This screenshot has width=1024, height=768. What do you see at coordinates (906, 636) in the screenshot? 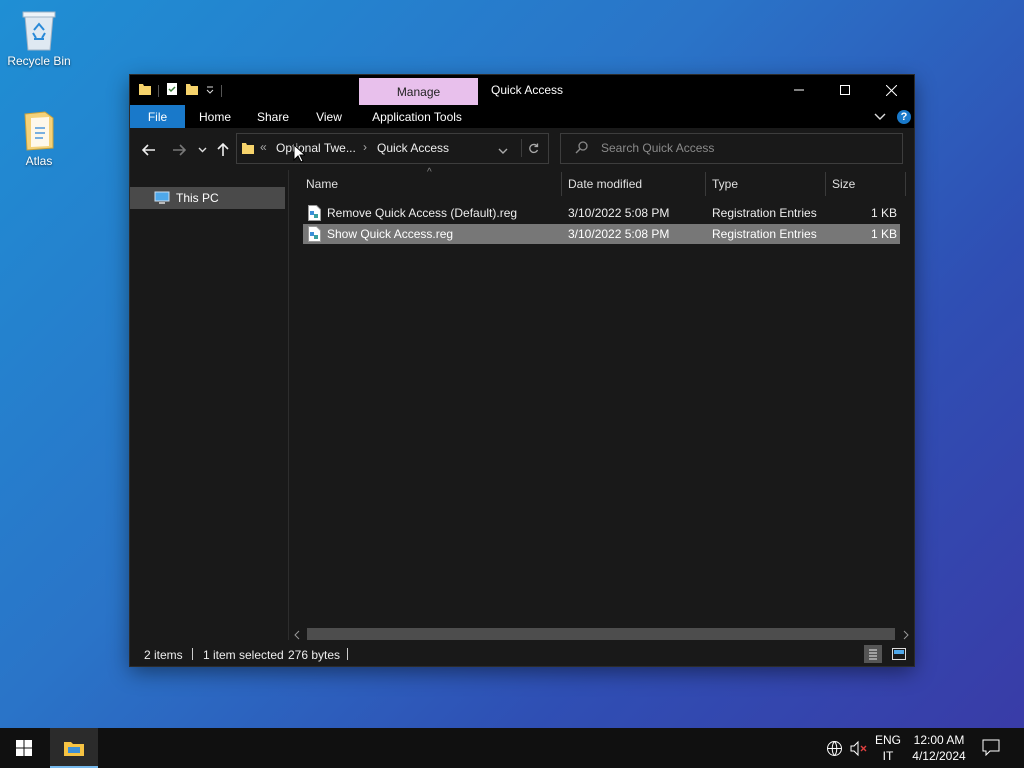
I see `scroll-right-icon` at bounding box center [906, 636].